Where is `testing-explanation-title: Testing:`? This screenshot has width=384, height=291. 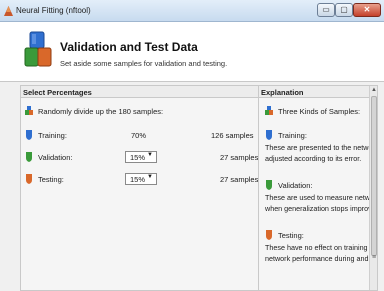
testing-explanation-title: Testing: is located at coordinates (291, 235).